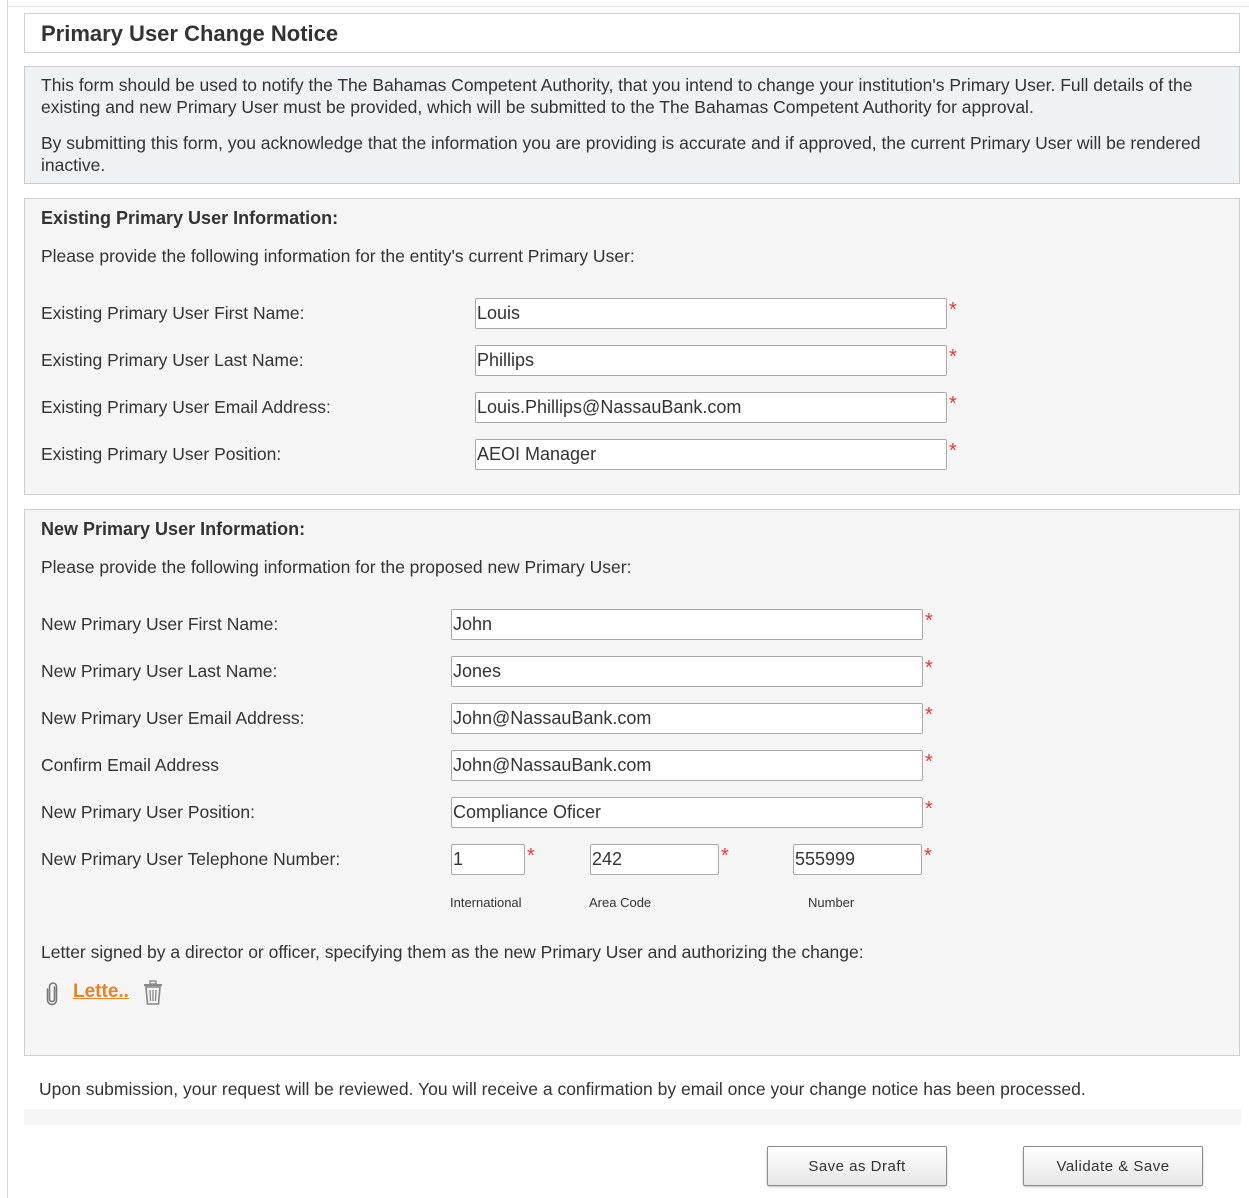 Image resolution: width=1249 pixels, height=1198 pixels. I want to click on new-email-input, so click(687, 718).